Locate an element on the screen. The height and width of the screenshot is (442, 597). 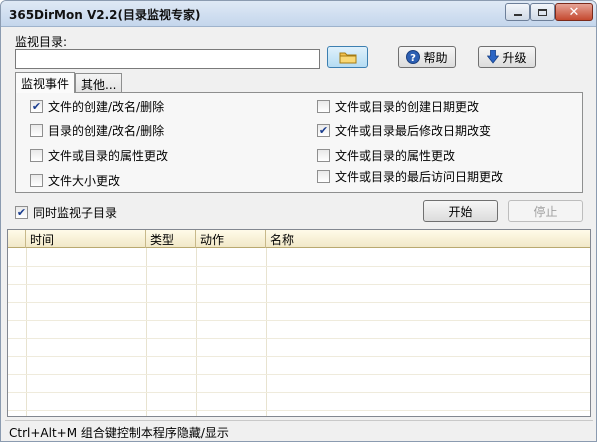
upgrade-label: 升级 is located at coordinates (514, 57).